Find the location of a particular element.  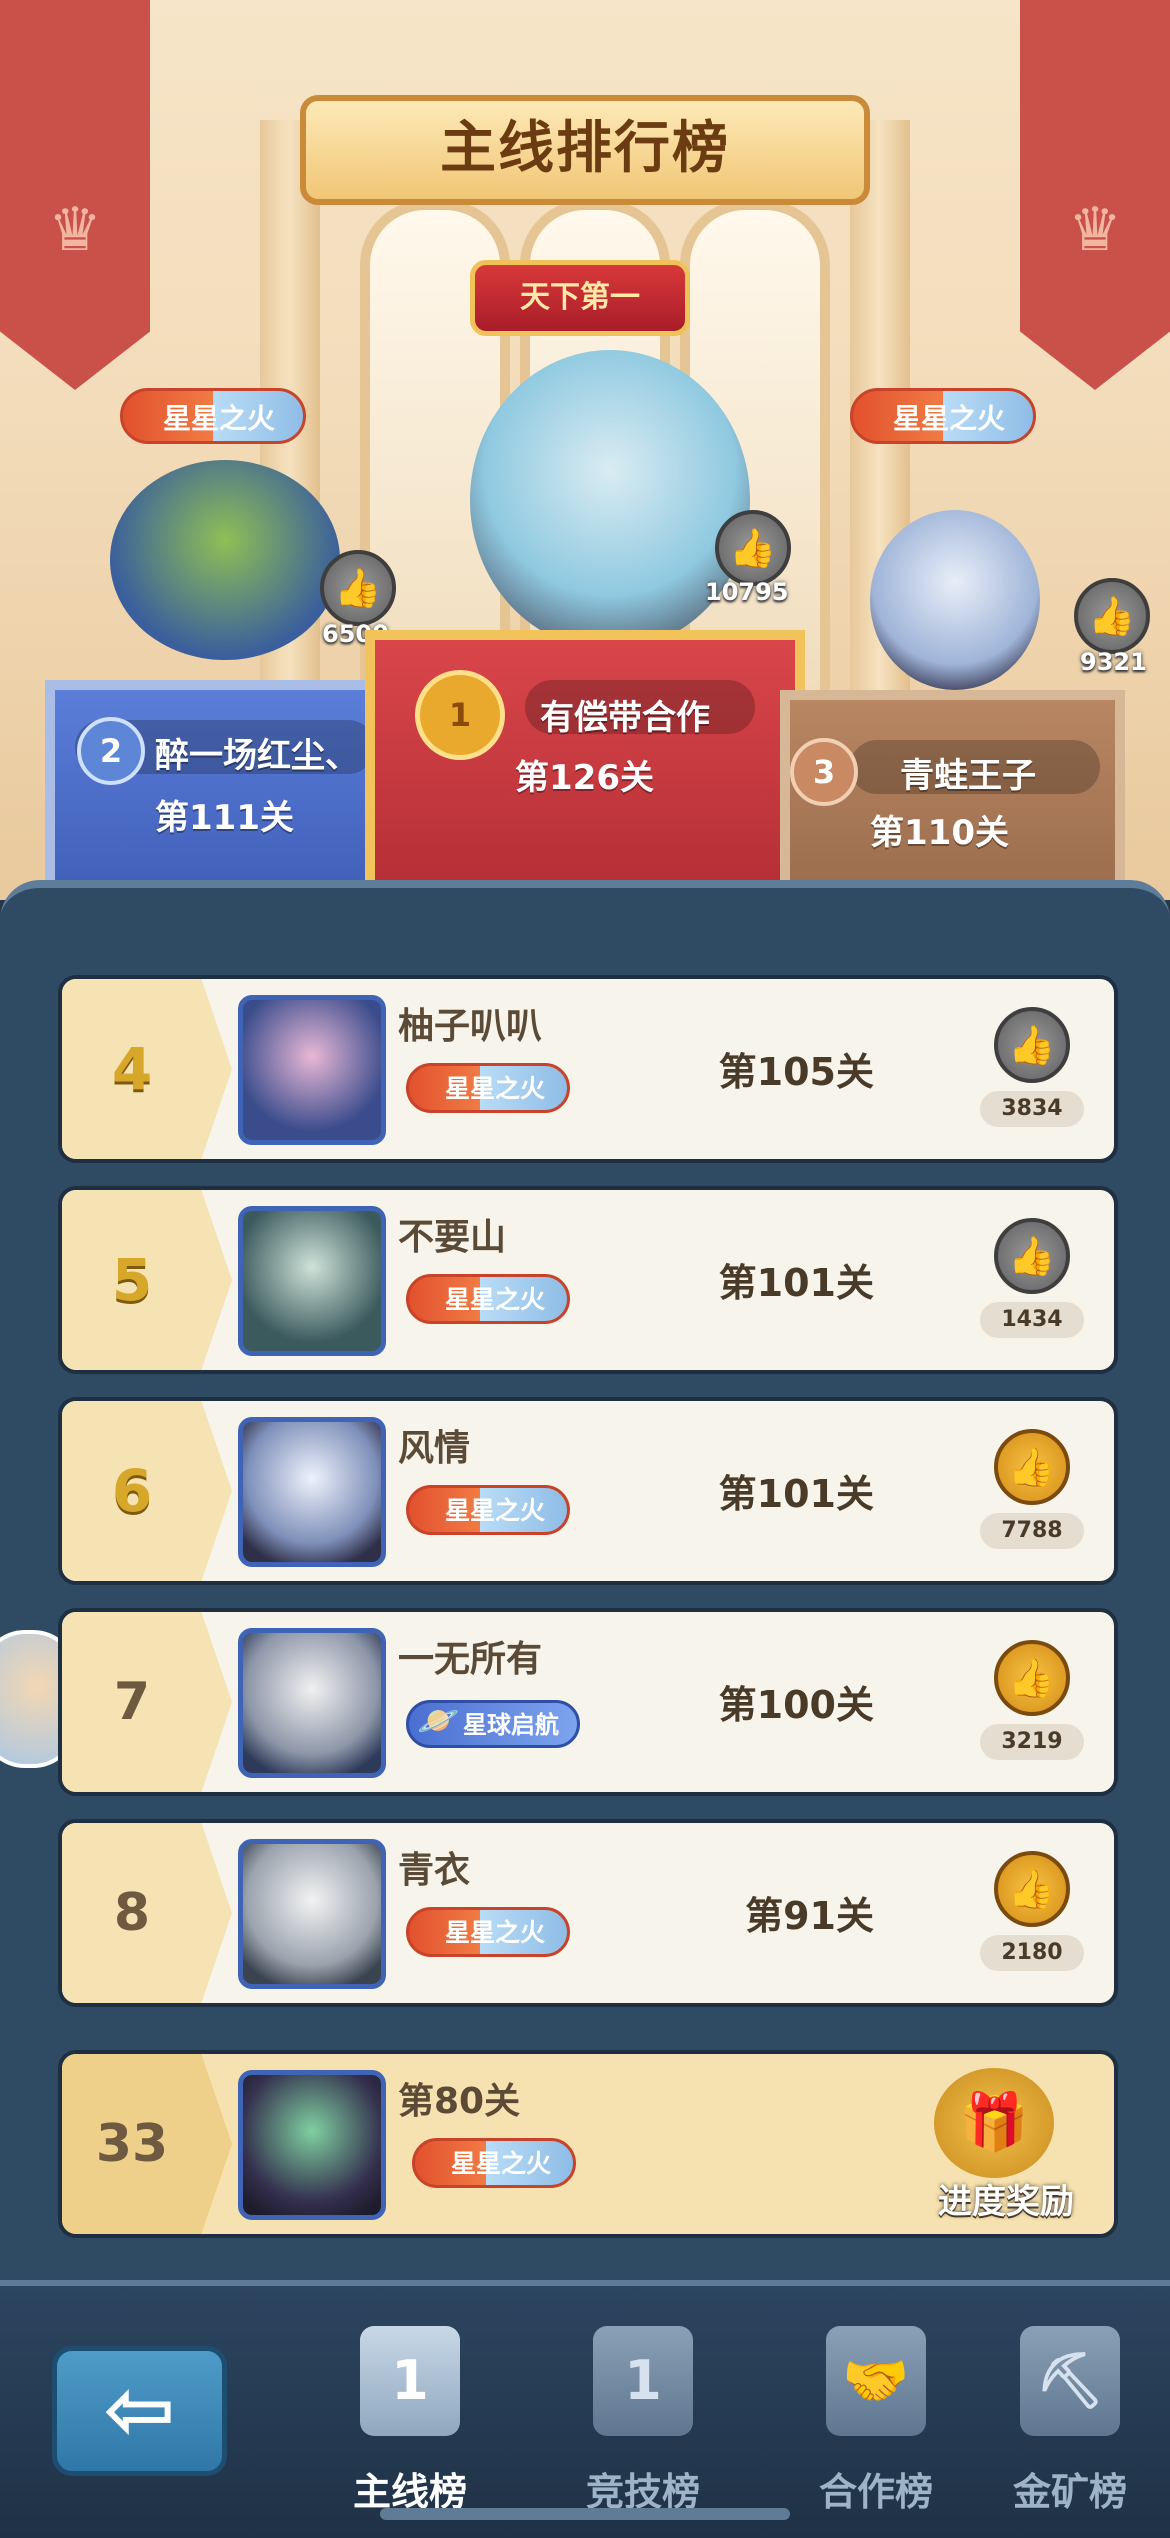

right-banner: ♛ is located at coordinates (1095, 195).